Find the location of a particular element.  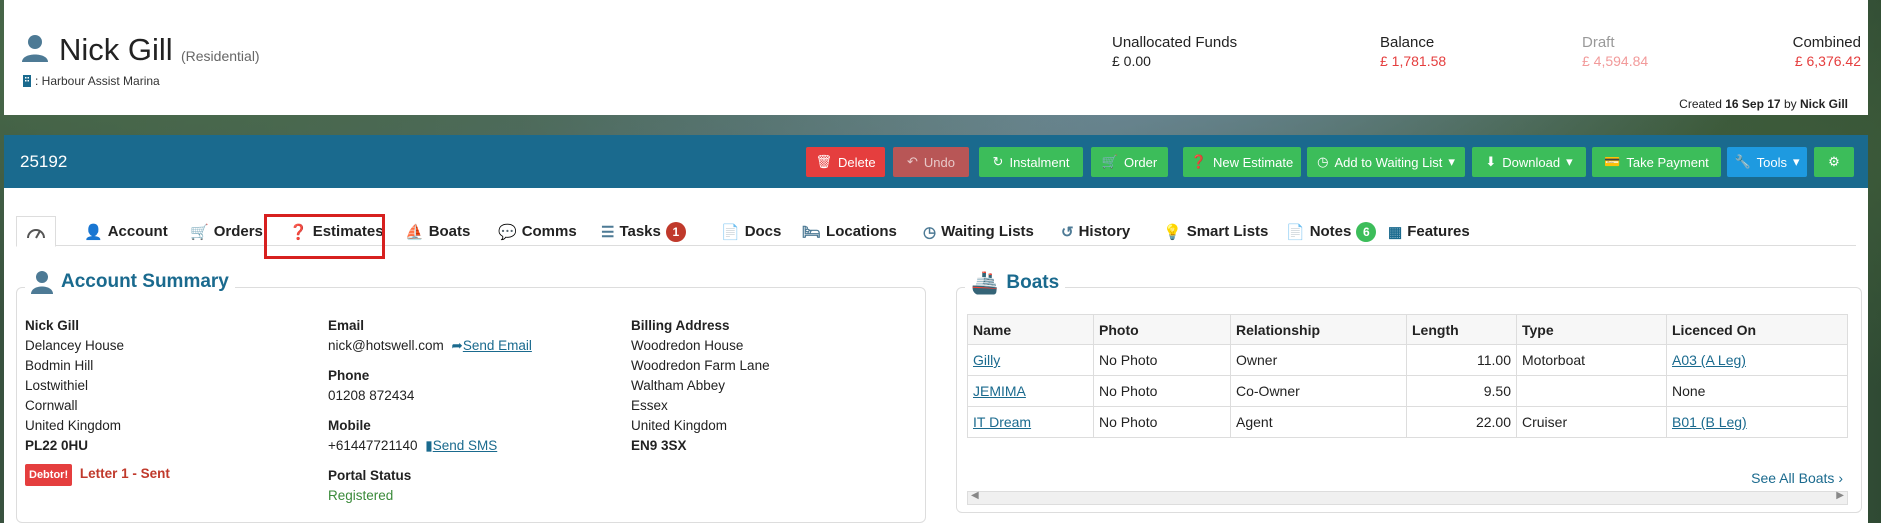

phone-label: Phone is located at coordinates (349, 375).